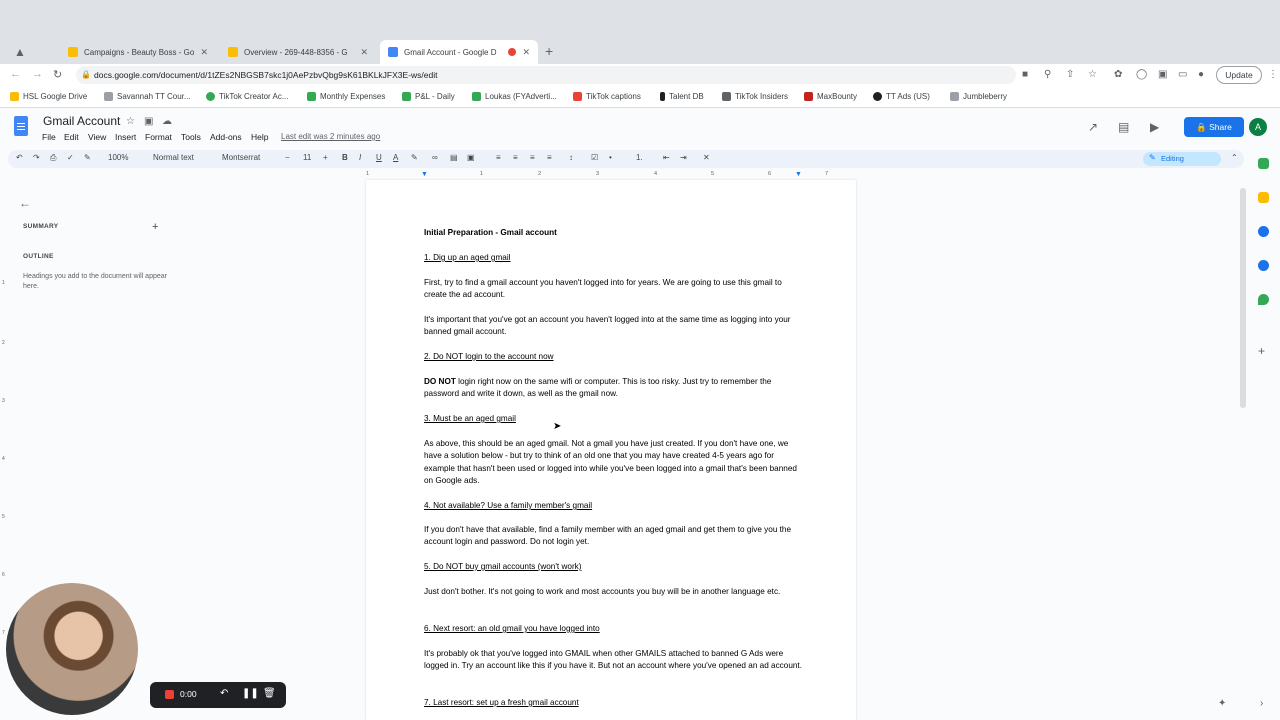 The height and width of the screenshot is (720, 1280). What do you see at coordinates (414, 157) in the screenshot?
I see `highlight-icon: ✎` at bounding box center [414, 157].